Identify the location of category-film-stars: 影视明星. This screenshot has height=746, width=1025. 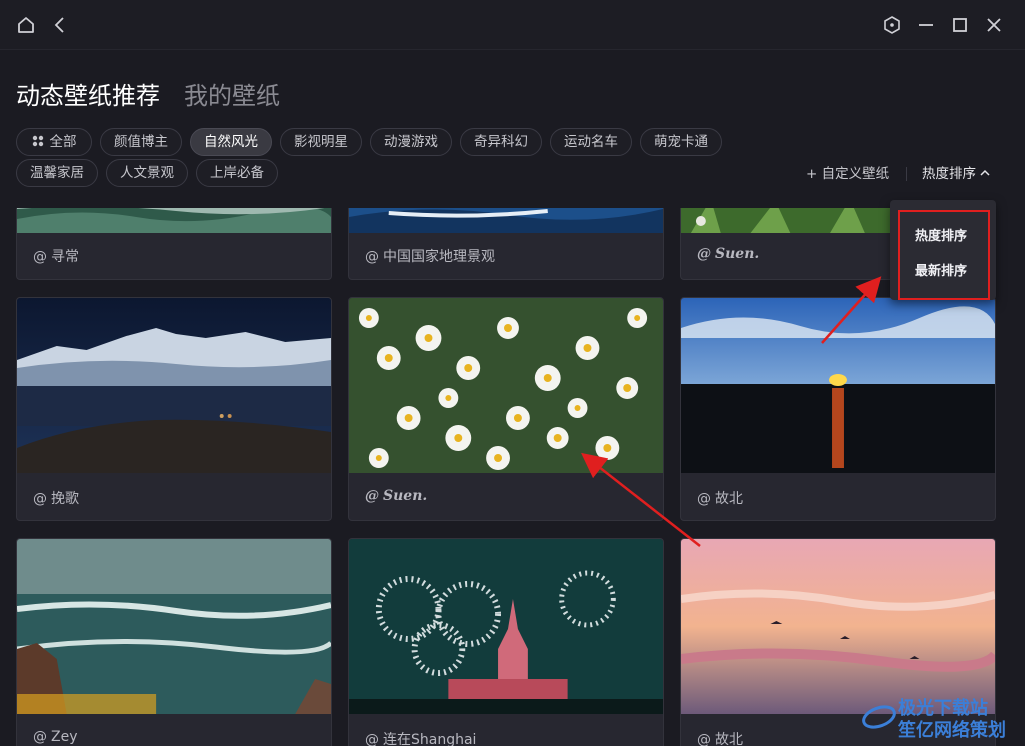
(321, 142).